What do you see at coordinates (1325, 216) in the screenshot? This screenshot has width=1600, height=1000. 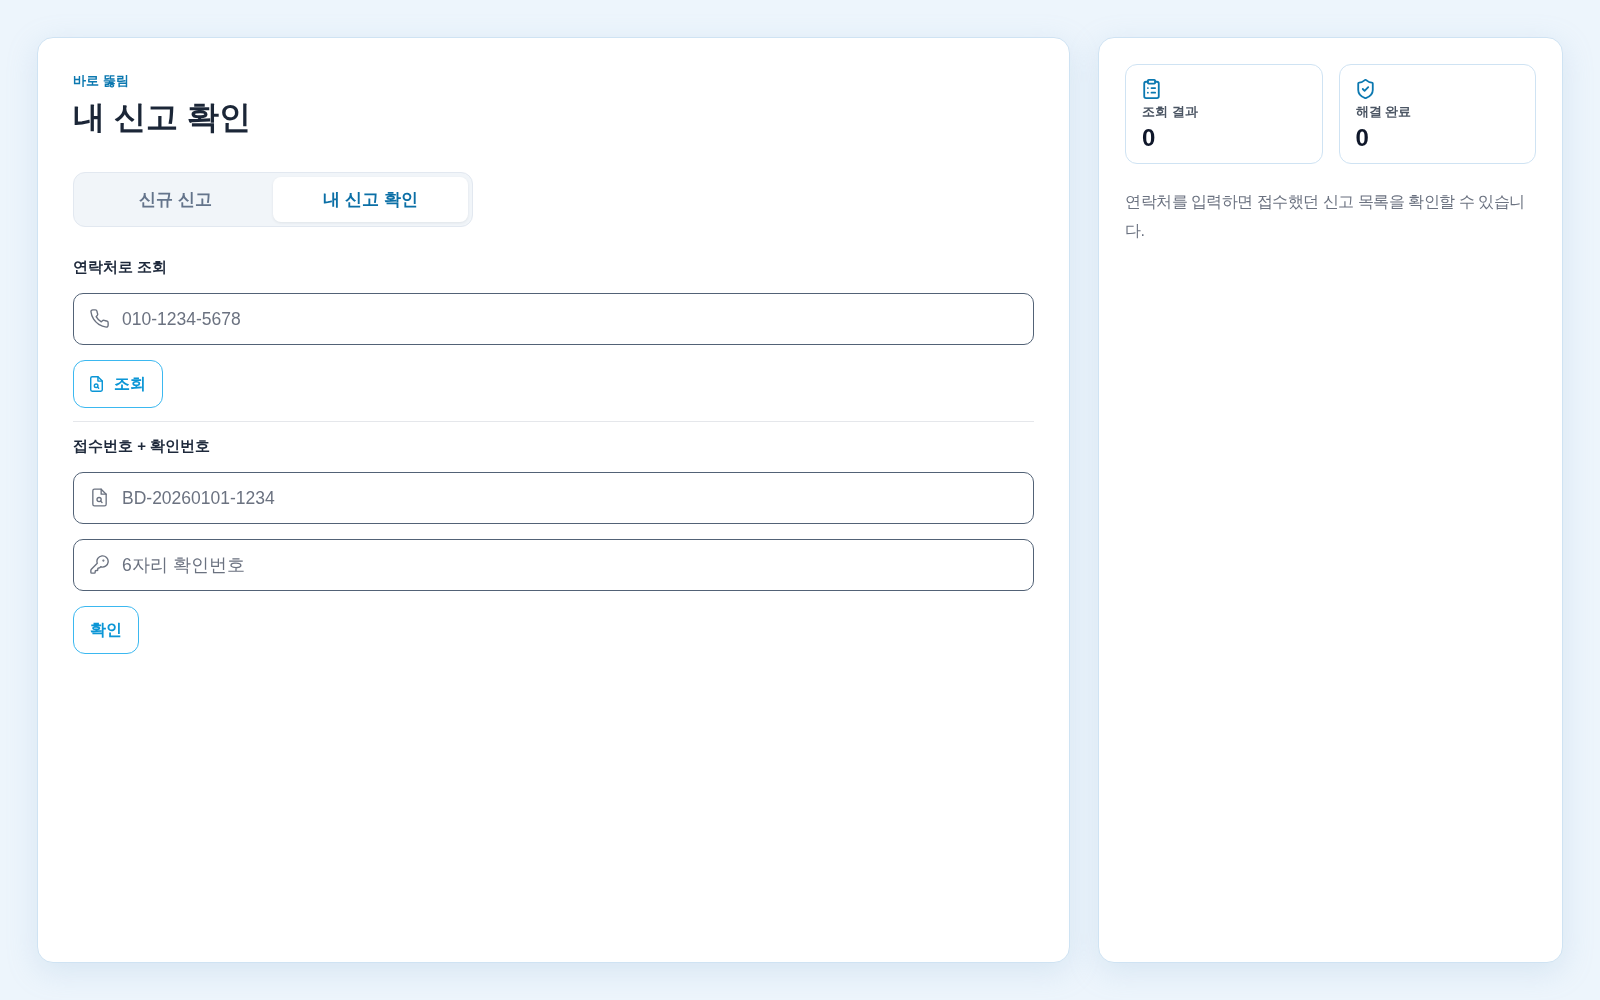 I see `hint-text: 연락처를 입력하면 접수했던 신고 목록을 확인할 수 있습니다.` at bounding box center [1325, 216].